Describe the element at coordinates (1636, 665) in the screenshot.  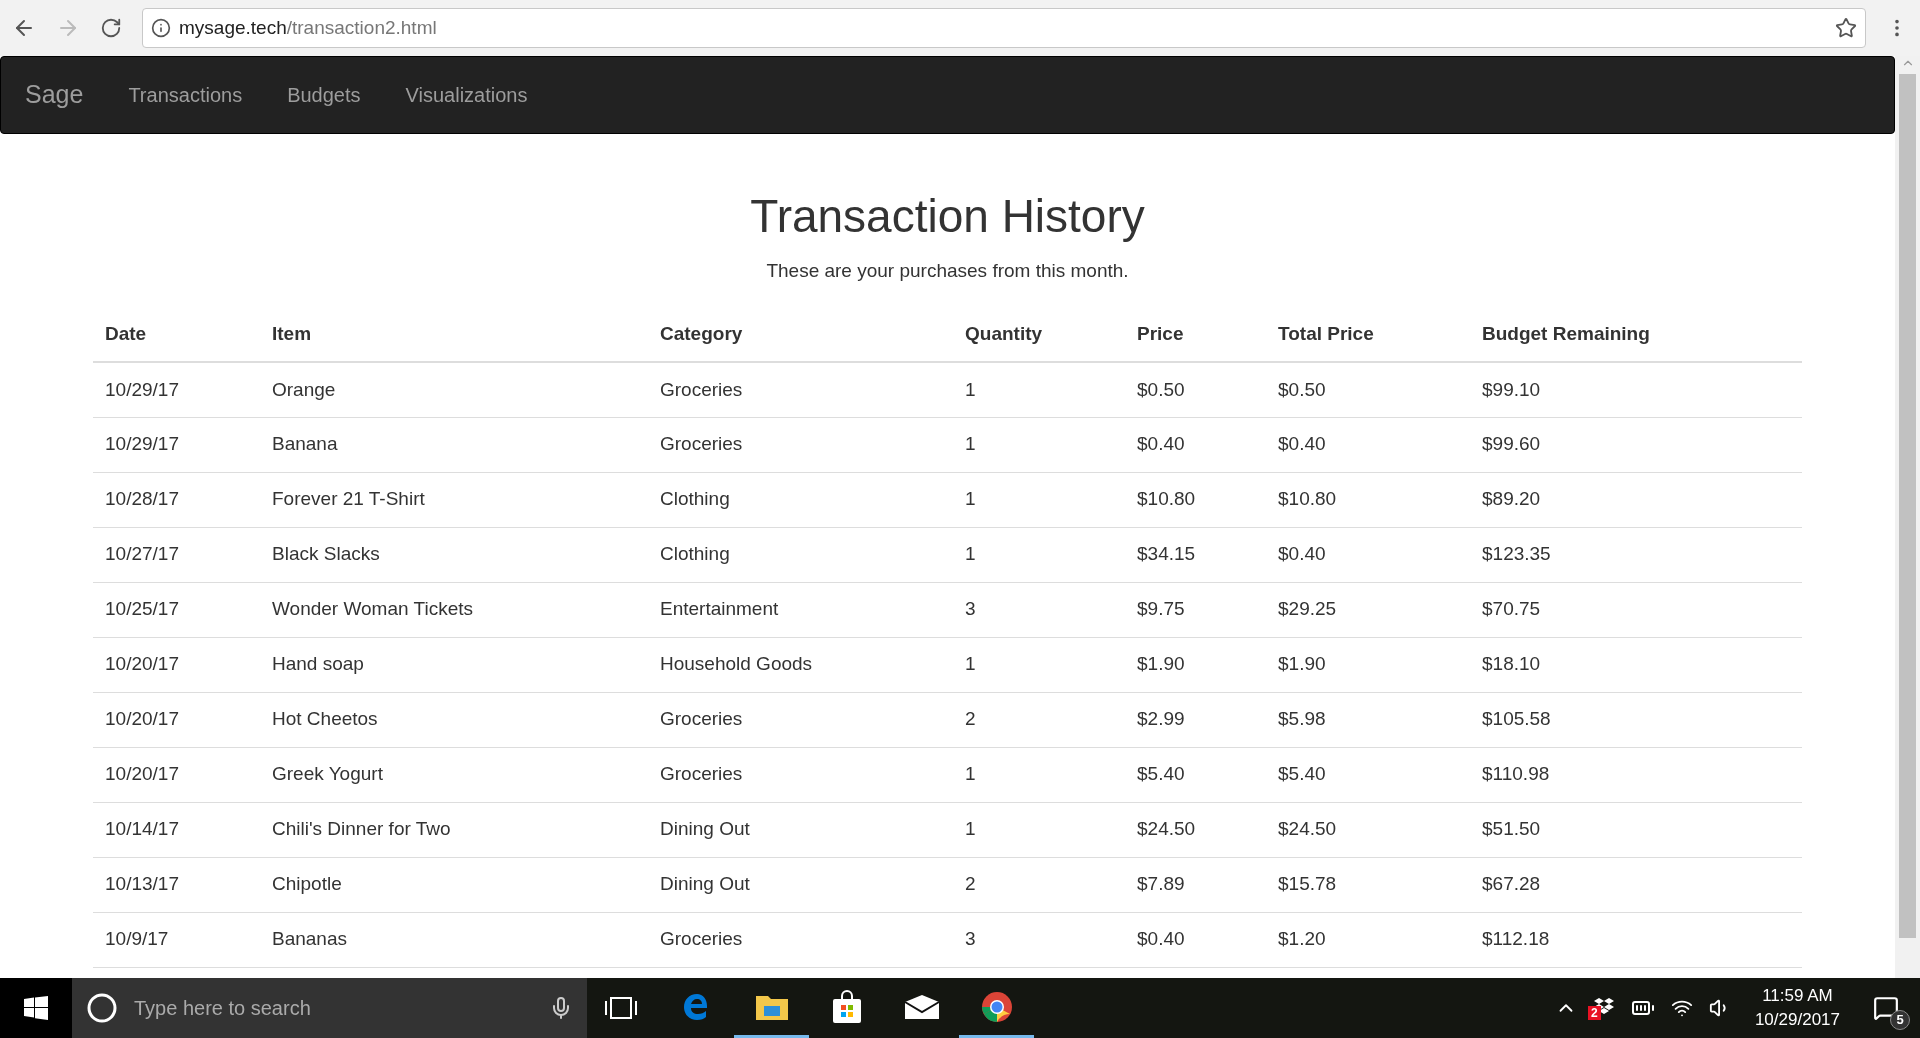
I see `table-cell: $18.10` at that location.